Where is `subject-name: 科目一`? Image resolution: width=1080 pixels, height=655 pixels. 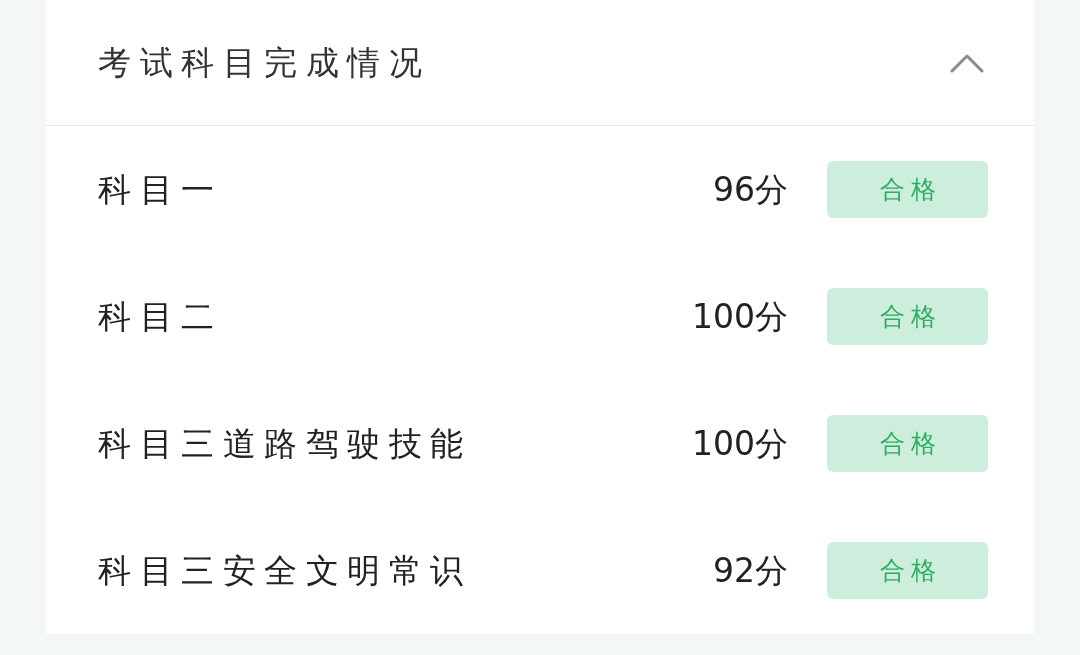 subject-name: 科目一 is located at coordinates (161, 189).